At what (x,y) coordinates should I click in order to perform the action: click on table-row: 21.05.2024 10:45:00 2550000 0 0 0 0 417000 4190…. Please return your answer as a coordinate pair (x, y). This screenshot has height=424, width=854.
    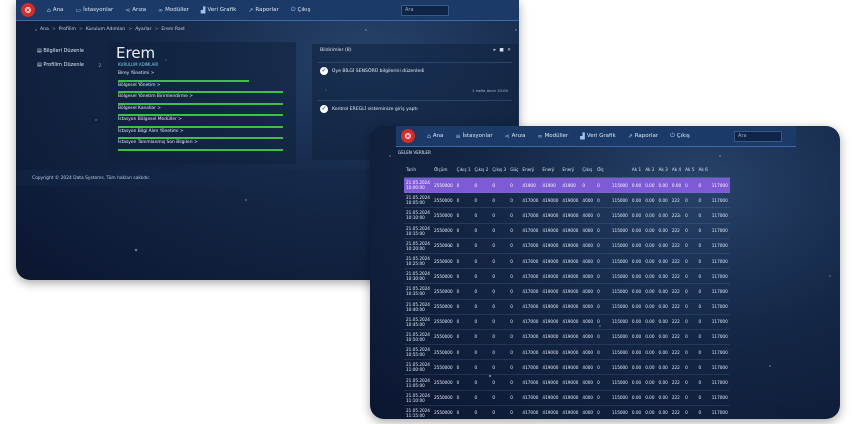
    Looking at the image, I should click on (567, 322).